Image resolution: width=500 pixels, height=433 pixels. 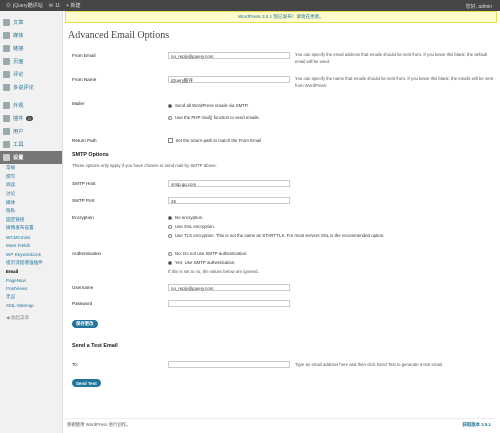 I want to click on submenu-discussion: 讨论, so click(x=31, y=194).